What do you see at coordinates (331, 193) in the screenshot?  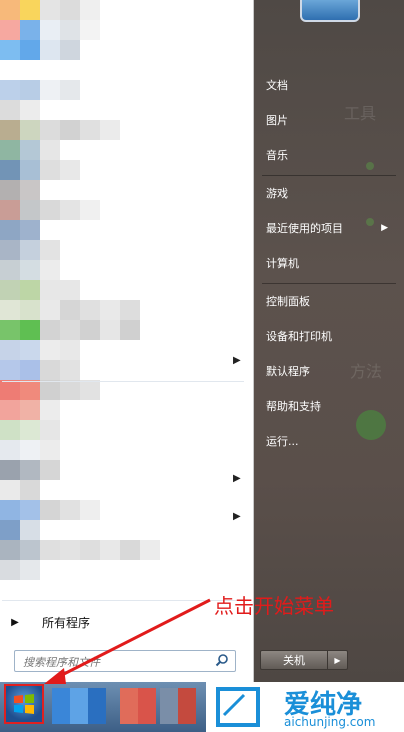 I see `nav-games: 游戏` at bounding box center [331, 193].